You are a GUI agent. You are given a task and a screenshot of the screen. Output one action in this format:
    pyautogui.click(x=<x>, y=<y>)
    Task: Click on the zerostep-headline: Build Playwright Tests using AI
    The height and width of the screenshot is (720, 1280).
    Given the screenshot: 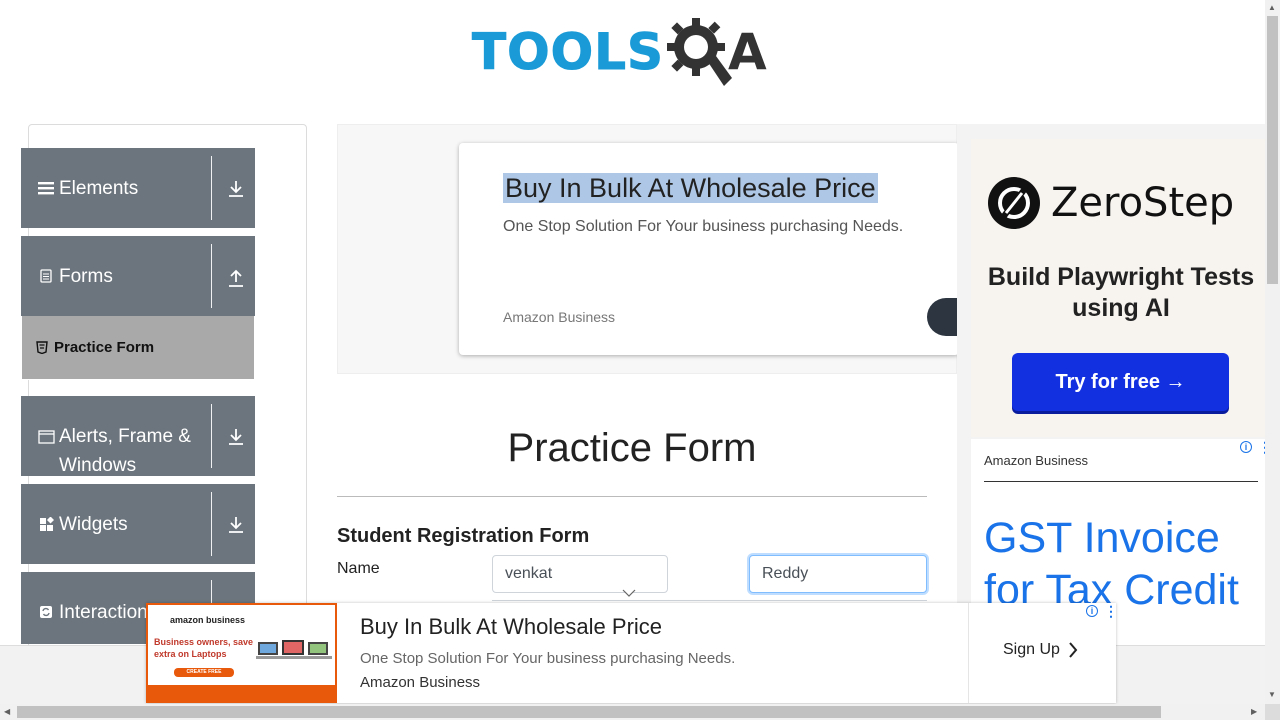 What is the action you would take?
    pyautogui.click(x=1121, y=292)
    